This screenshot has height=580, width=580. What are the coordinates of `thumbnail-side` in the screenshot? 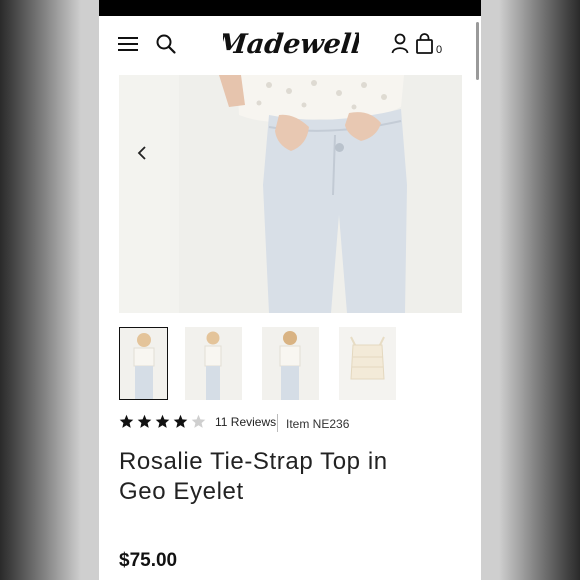 It's located at (213, 363).